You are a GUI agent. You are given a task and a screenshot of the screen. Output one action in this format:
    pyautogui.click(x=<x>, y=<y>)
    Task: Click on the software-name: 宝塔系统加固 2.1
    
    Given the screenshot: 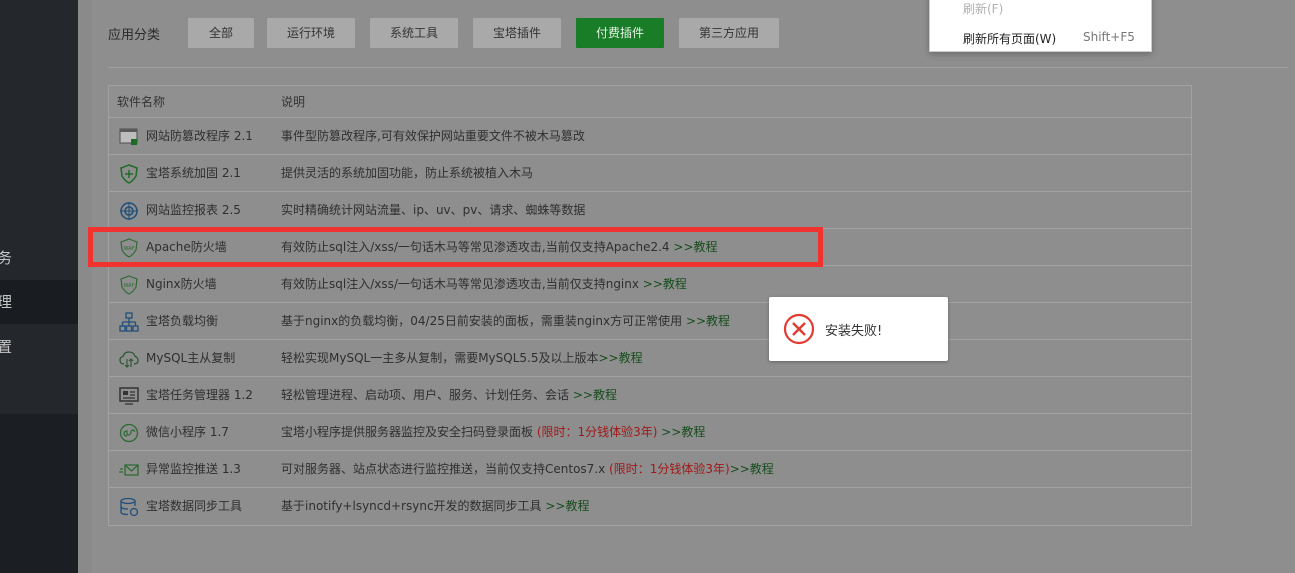 What is the action you would take?
    pyautogui.click(x=193, y=173)
    